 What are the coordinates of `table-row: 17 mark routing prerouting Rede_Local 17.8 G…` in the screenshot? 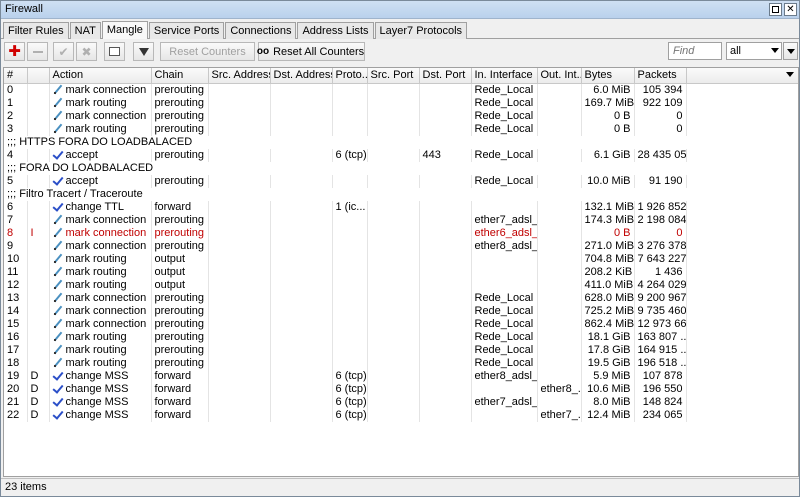 It's located at (401, 350).